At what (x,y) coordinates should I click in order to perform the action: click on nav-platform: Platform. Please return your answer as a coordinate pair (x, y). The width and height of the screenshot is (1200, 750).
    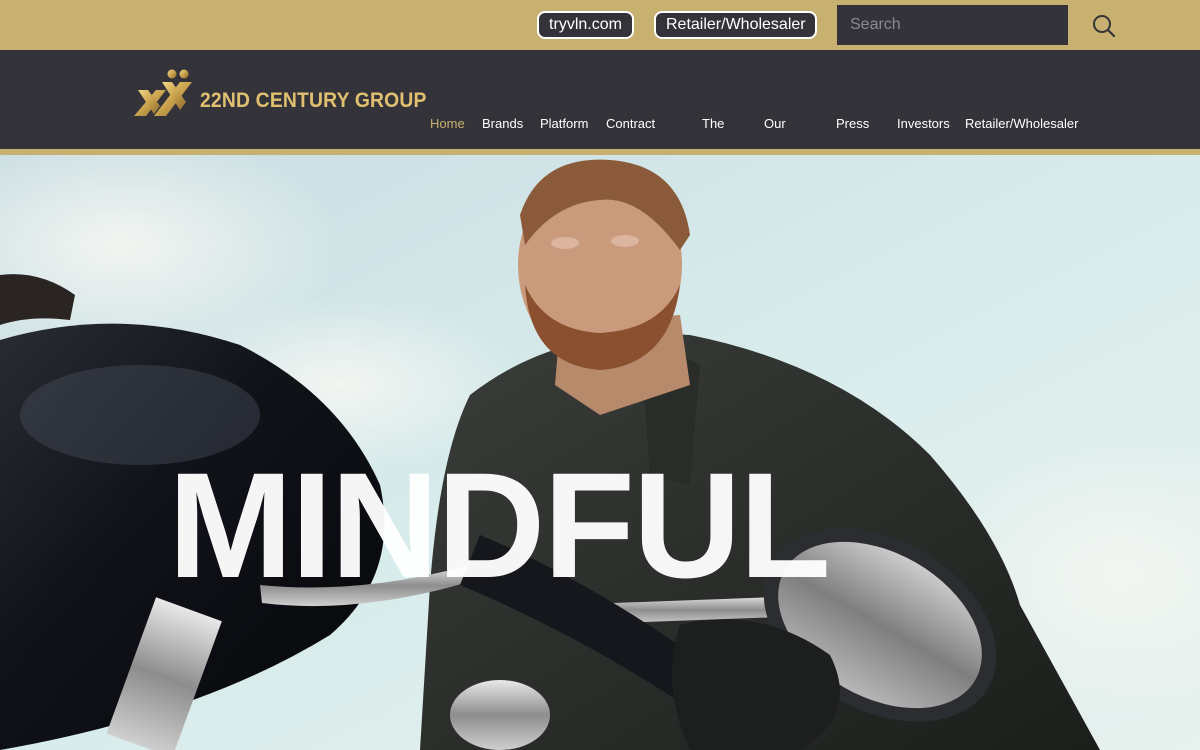
    Looking at the image, I should click on (564, 123).